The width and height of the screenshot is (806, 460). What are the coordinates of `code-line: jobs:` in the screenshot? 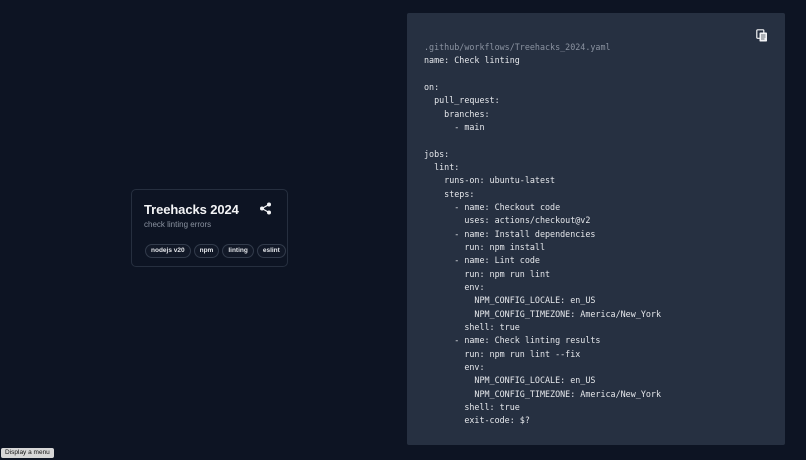 It's located at (437, 153).